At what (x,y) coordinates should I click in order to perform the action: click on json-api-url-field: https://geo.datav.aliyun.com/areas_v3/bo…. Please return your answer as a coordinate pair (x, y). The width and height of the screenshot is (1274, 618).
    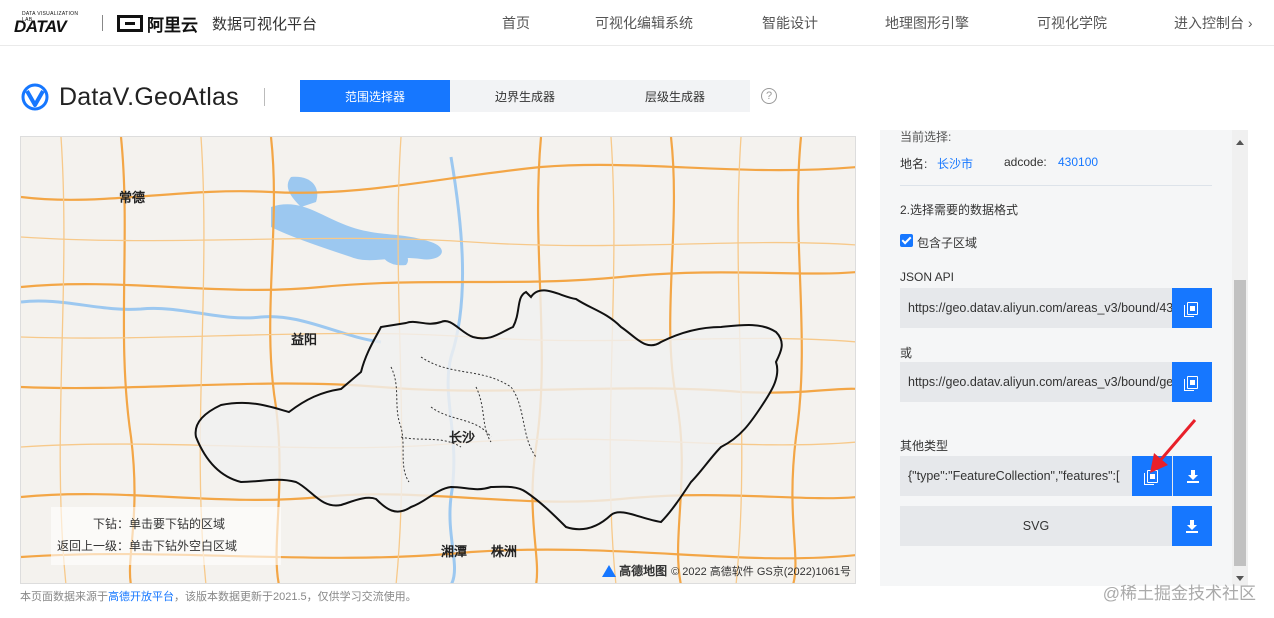
    Looking at the image, I should click on (1036, 308).